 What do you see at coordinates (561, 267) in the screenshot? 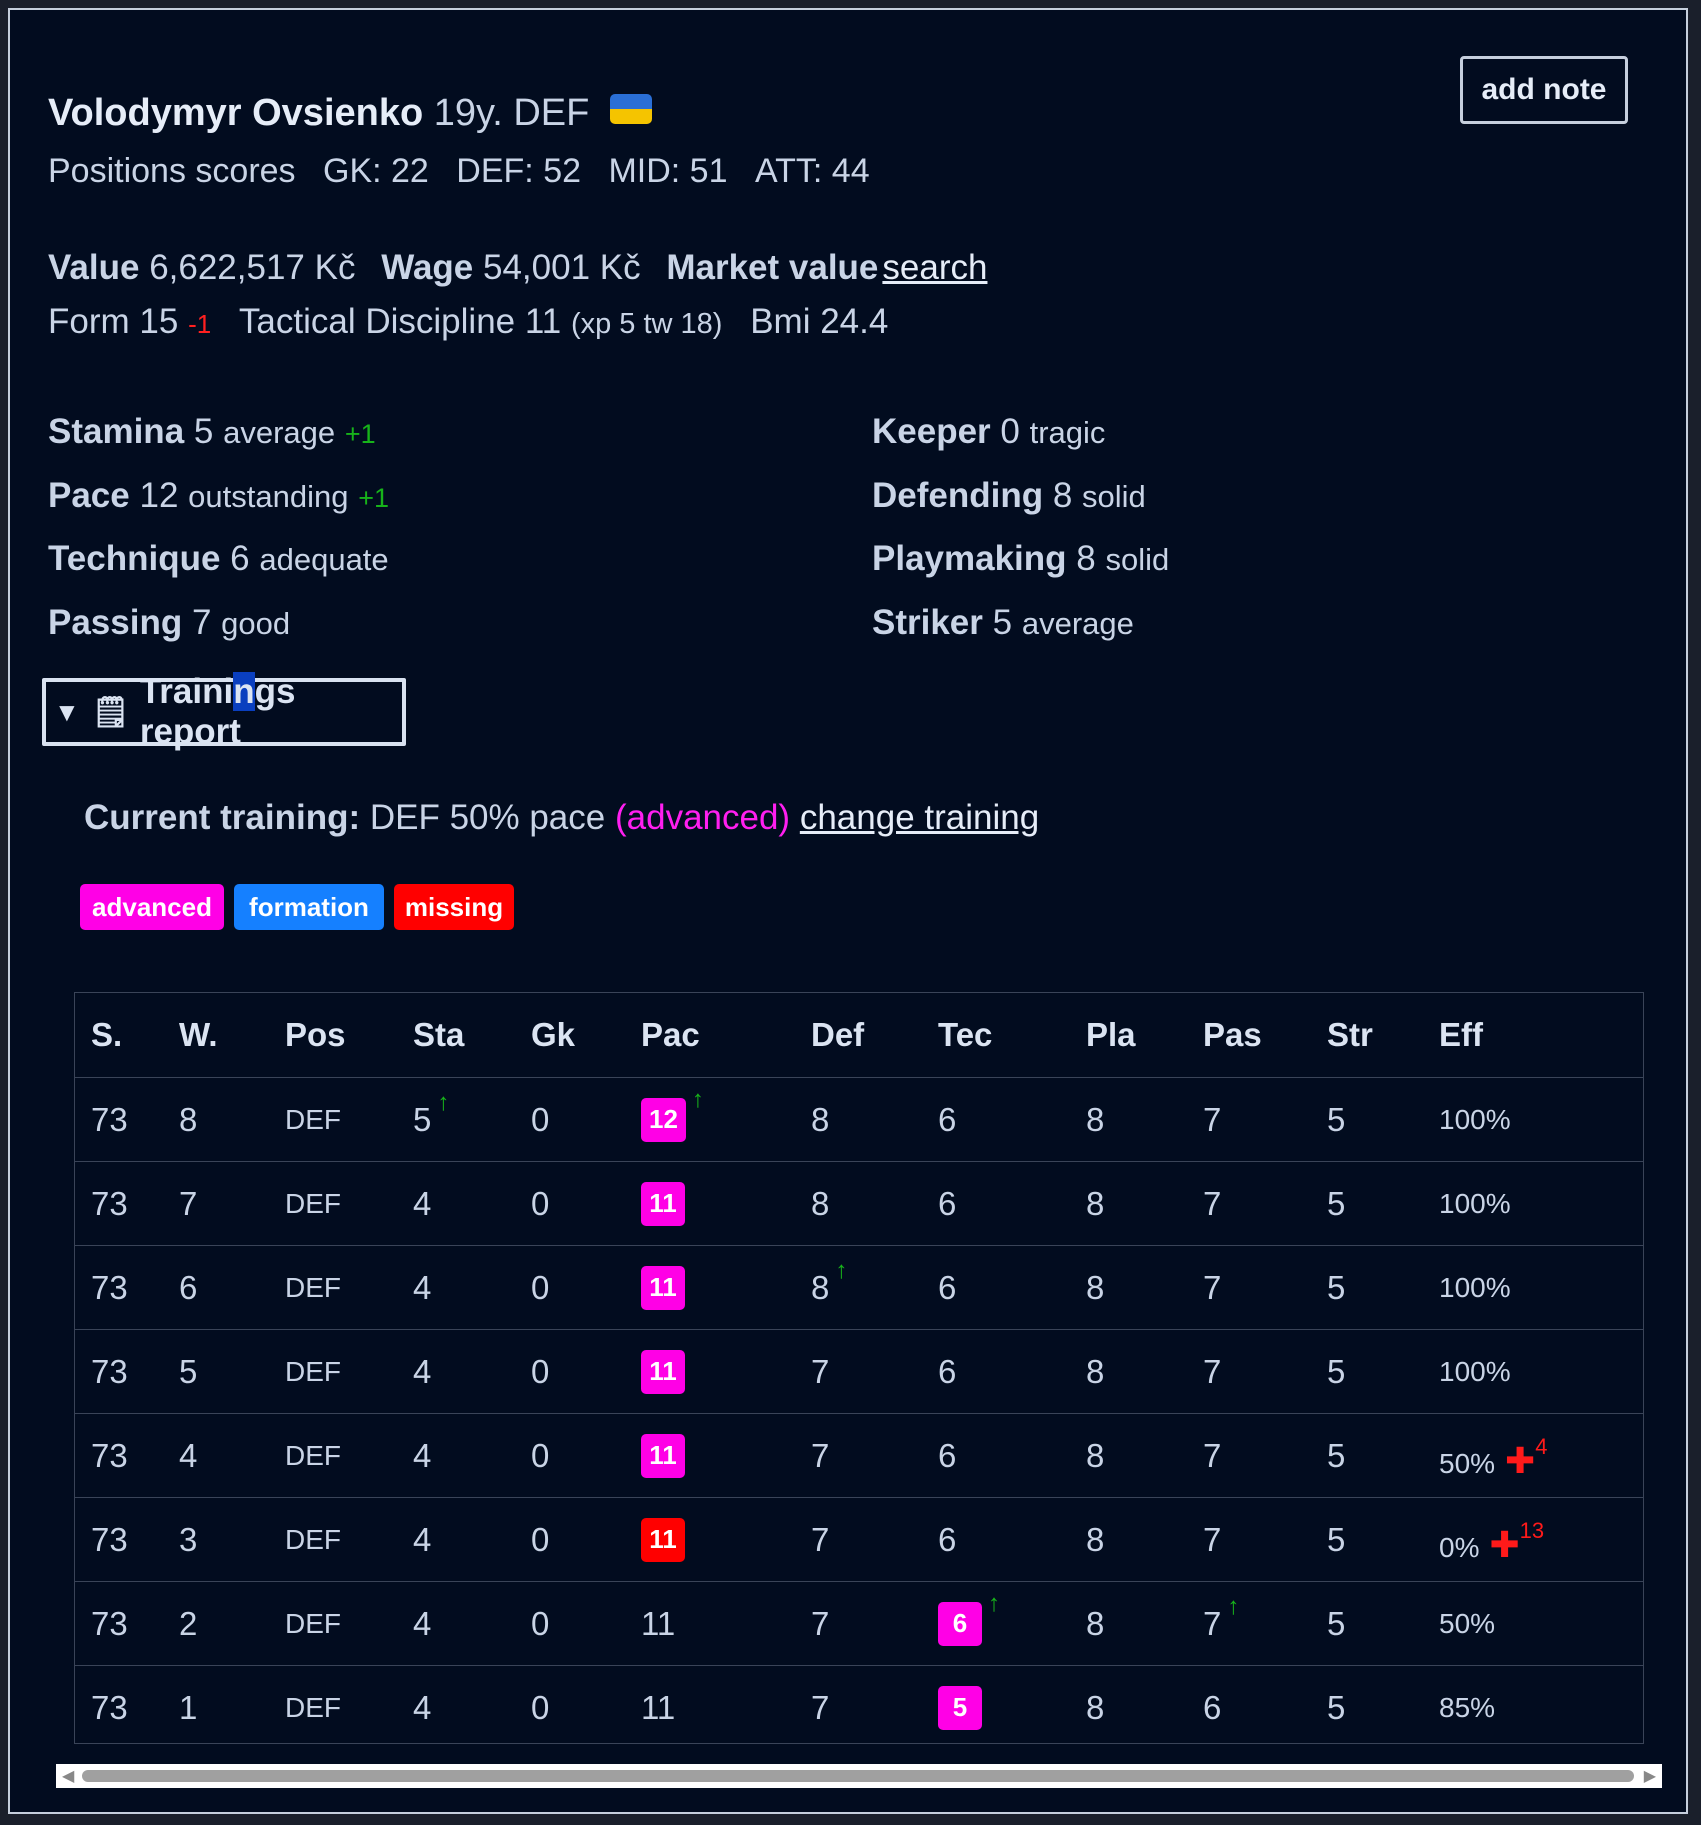
I see `wage-amount: 54,001 Kč` at bounding box center [561, 267].